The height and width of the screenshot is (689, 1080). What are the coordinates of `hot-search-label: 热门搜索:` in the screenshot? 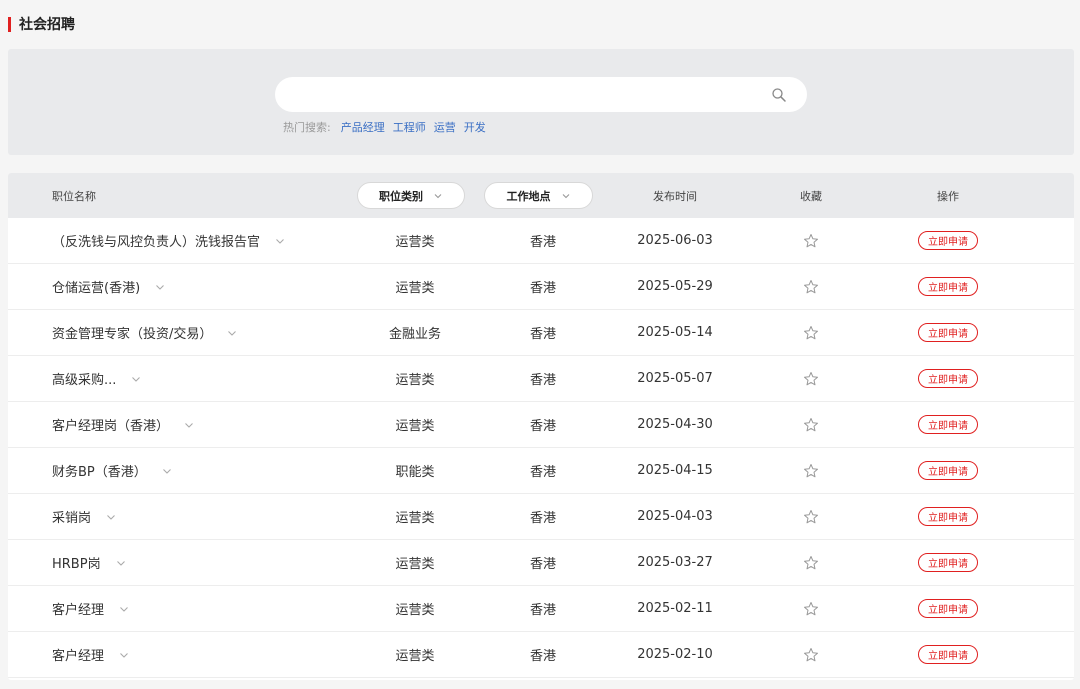 It's located at (307, 127).